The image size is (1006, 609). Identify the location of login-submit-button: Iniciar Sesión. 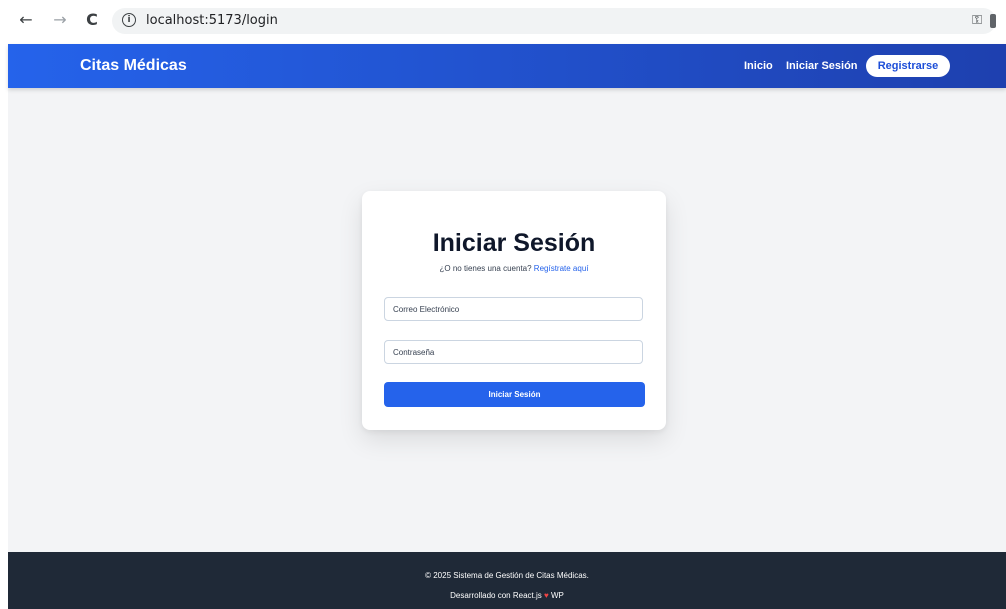
(514, 394).